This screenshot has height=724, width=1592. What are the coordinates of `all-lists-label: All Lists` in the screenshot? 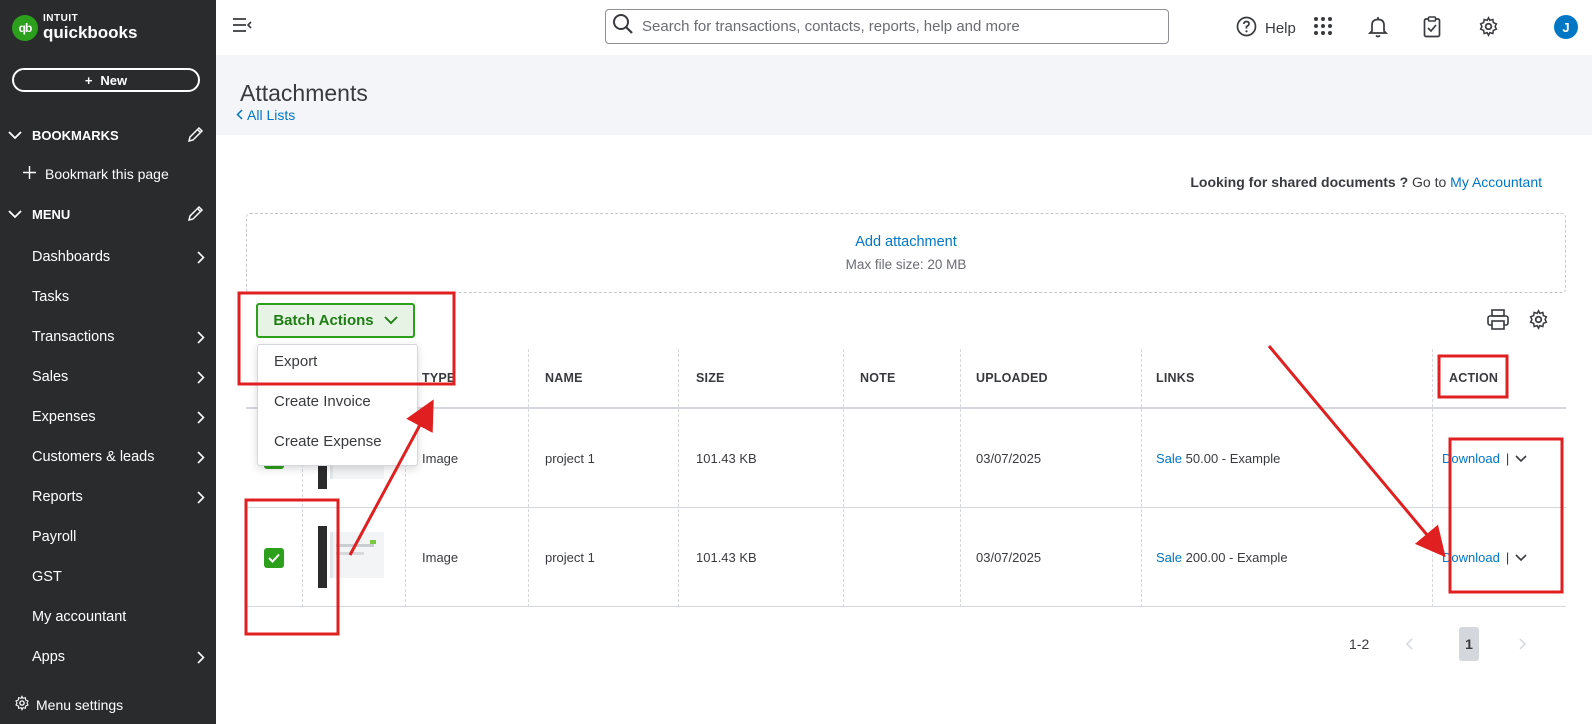 It's located at (271, 115).